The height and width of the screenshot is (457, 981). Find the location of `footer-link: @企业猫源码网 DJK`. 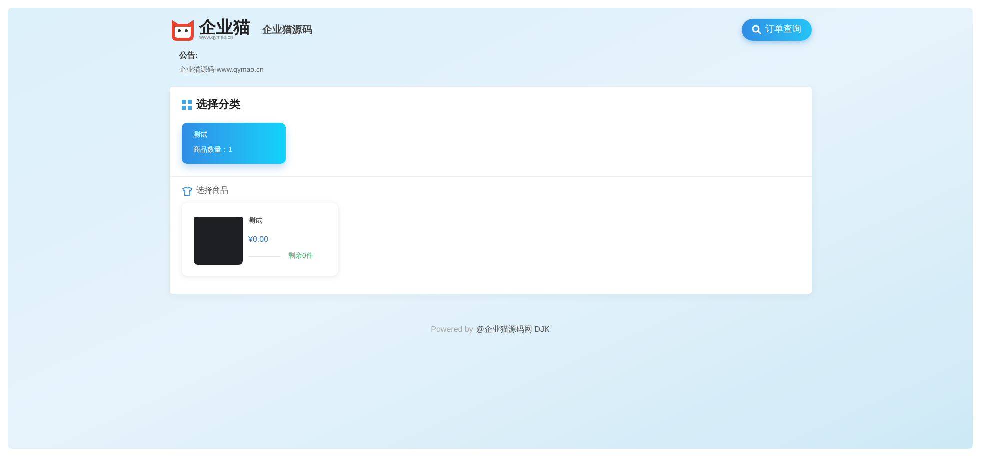

footer-link: @企业猫源码网 DJK is located at coordinates (513, 330).